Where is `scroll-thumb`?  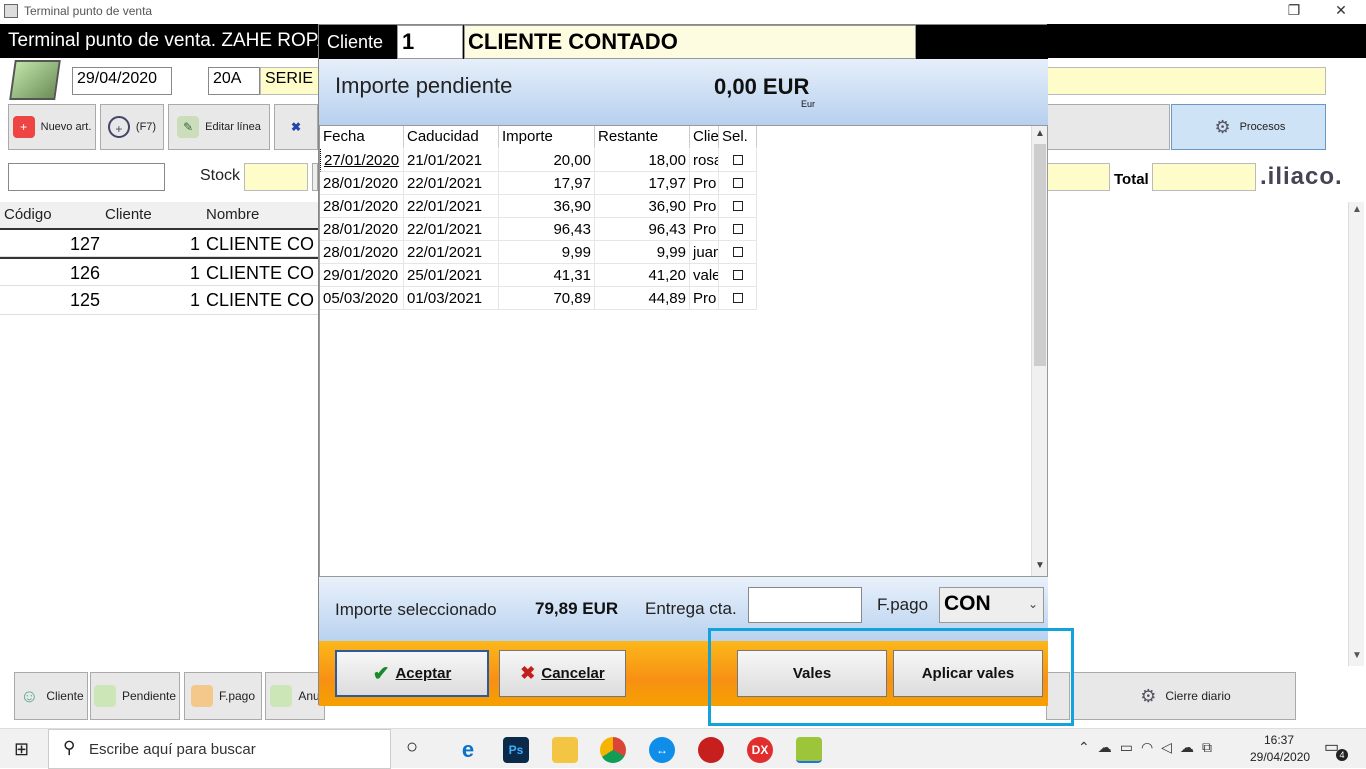
scroll-thumb is located at coordinates (1040, 255).